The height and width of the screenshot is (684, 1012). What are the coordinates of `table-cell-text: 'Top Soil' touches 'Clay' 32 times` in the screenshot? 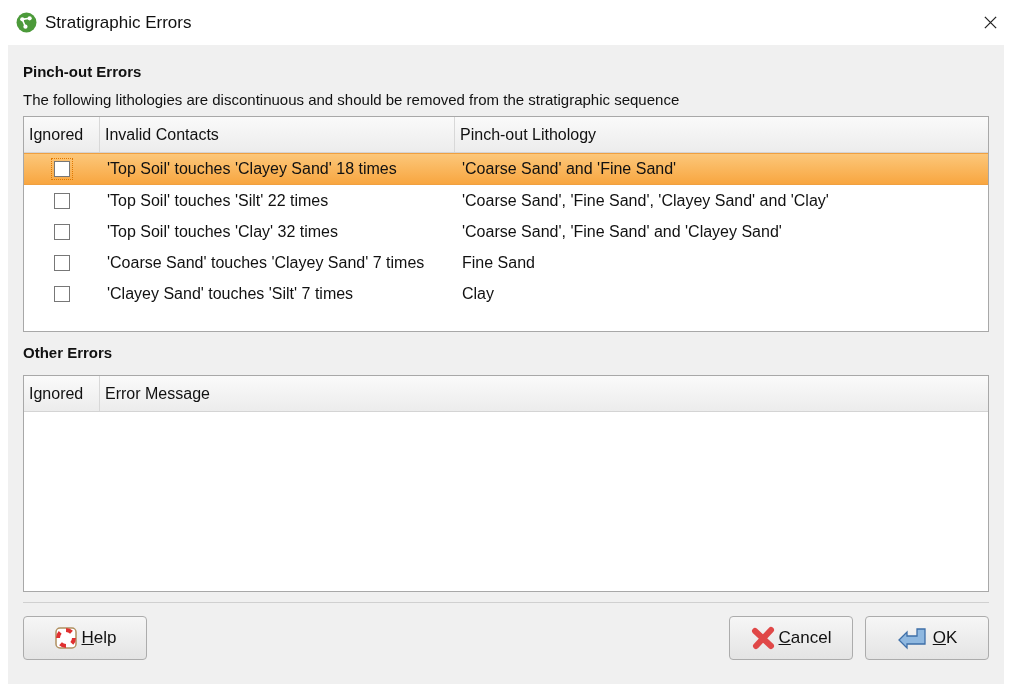 It's located at (222, 231).